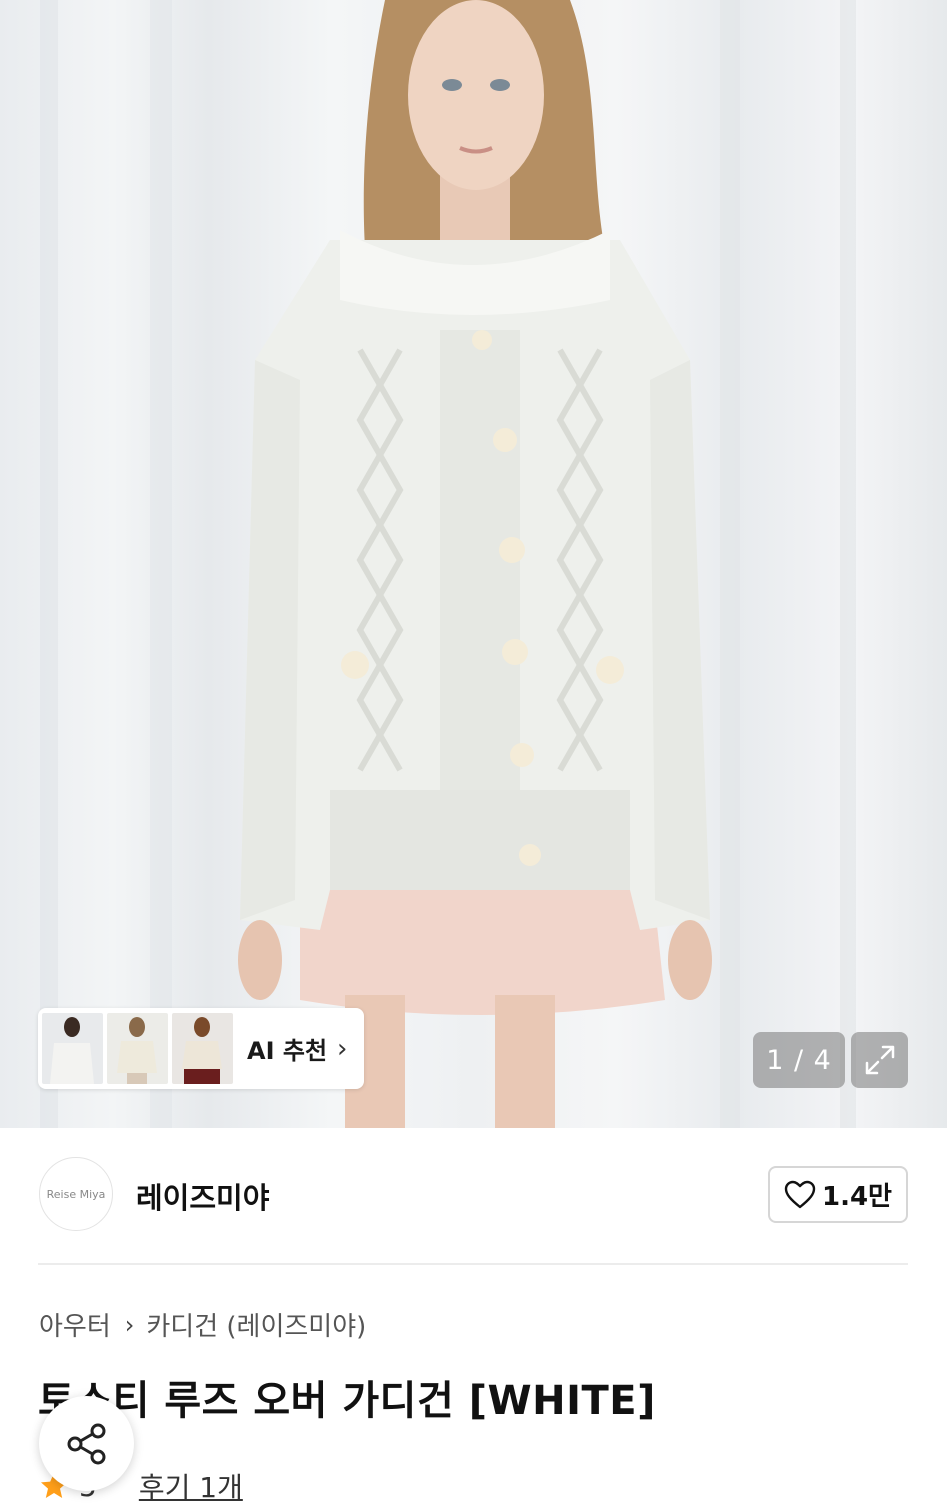 The width and height of the screenshot is (947, 1506). What do you see at coordinates (800, 1194) in the screenshot?
I see `heart-icon` at bounding box center [800, 1194].